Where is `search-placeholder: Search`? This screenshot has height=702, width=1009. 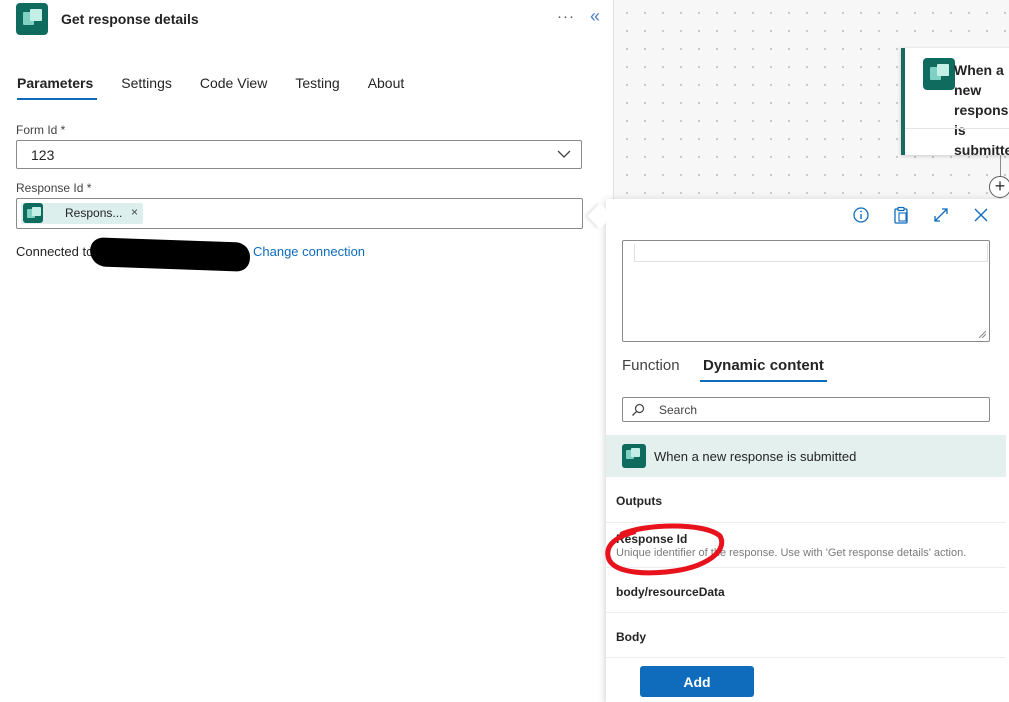 search-placeholder: Search is located at coordinates (678, 410).